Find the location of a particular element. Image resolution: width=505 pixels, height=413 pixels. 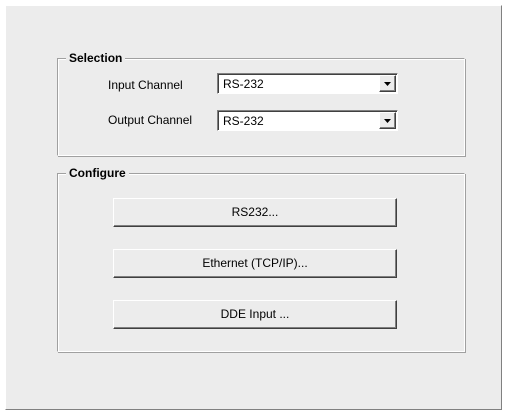

input-channel-select: RS-232 is located at coordinates (307, 83).